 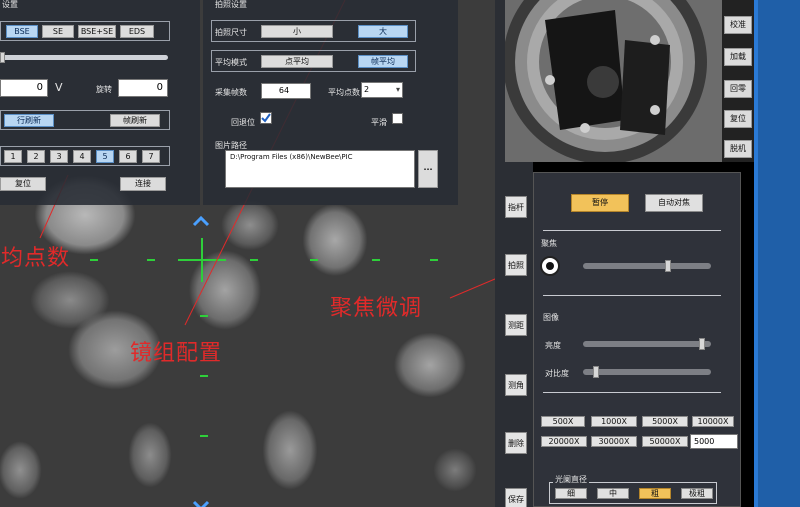 What do you see at coordinates (59, 87) in the screenshot?
I see `voltage-unit-label: V` at bounding box center [59, 87].